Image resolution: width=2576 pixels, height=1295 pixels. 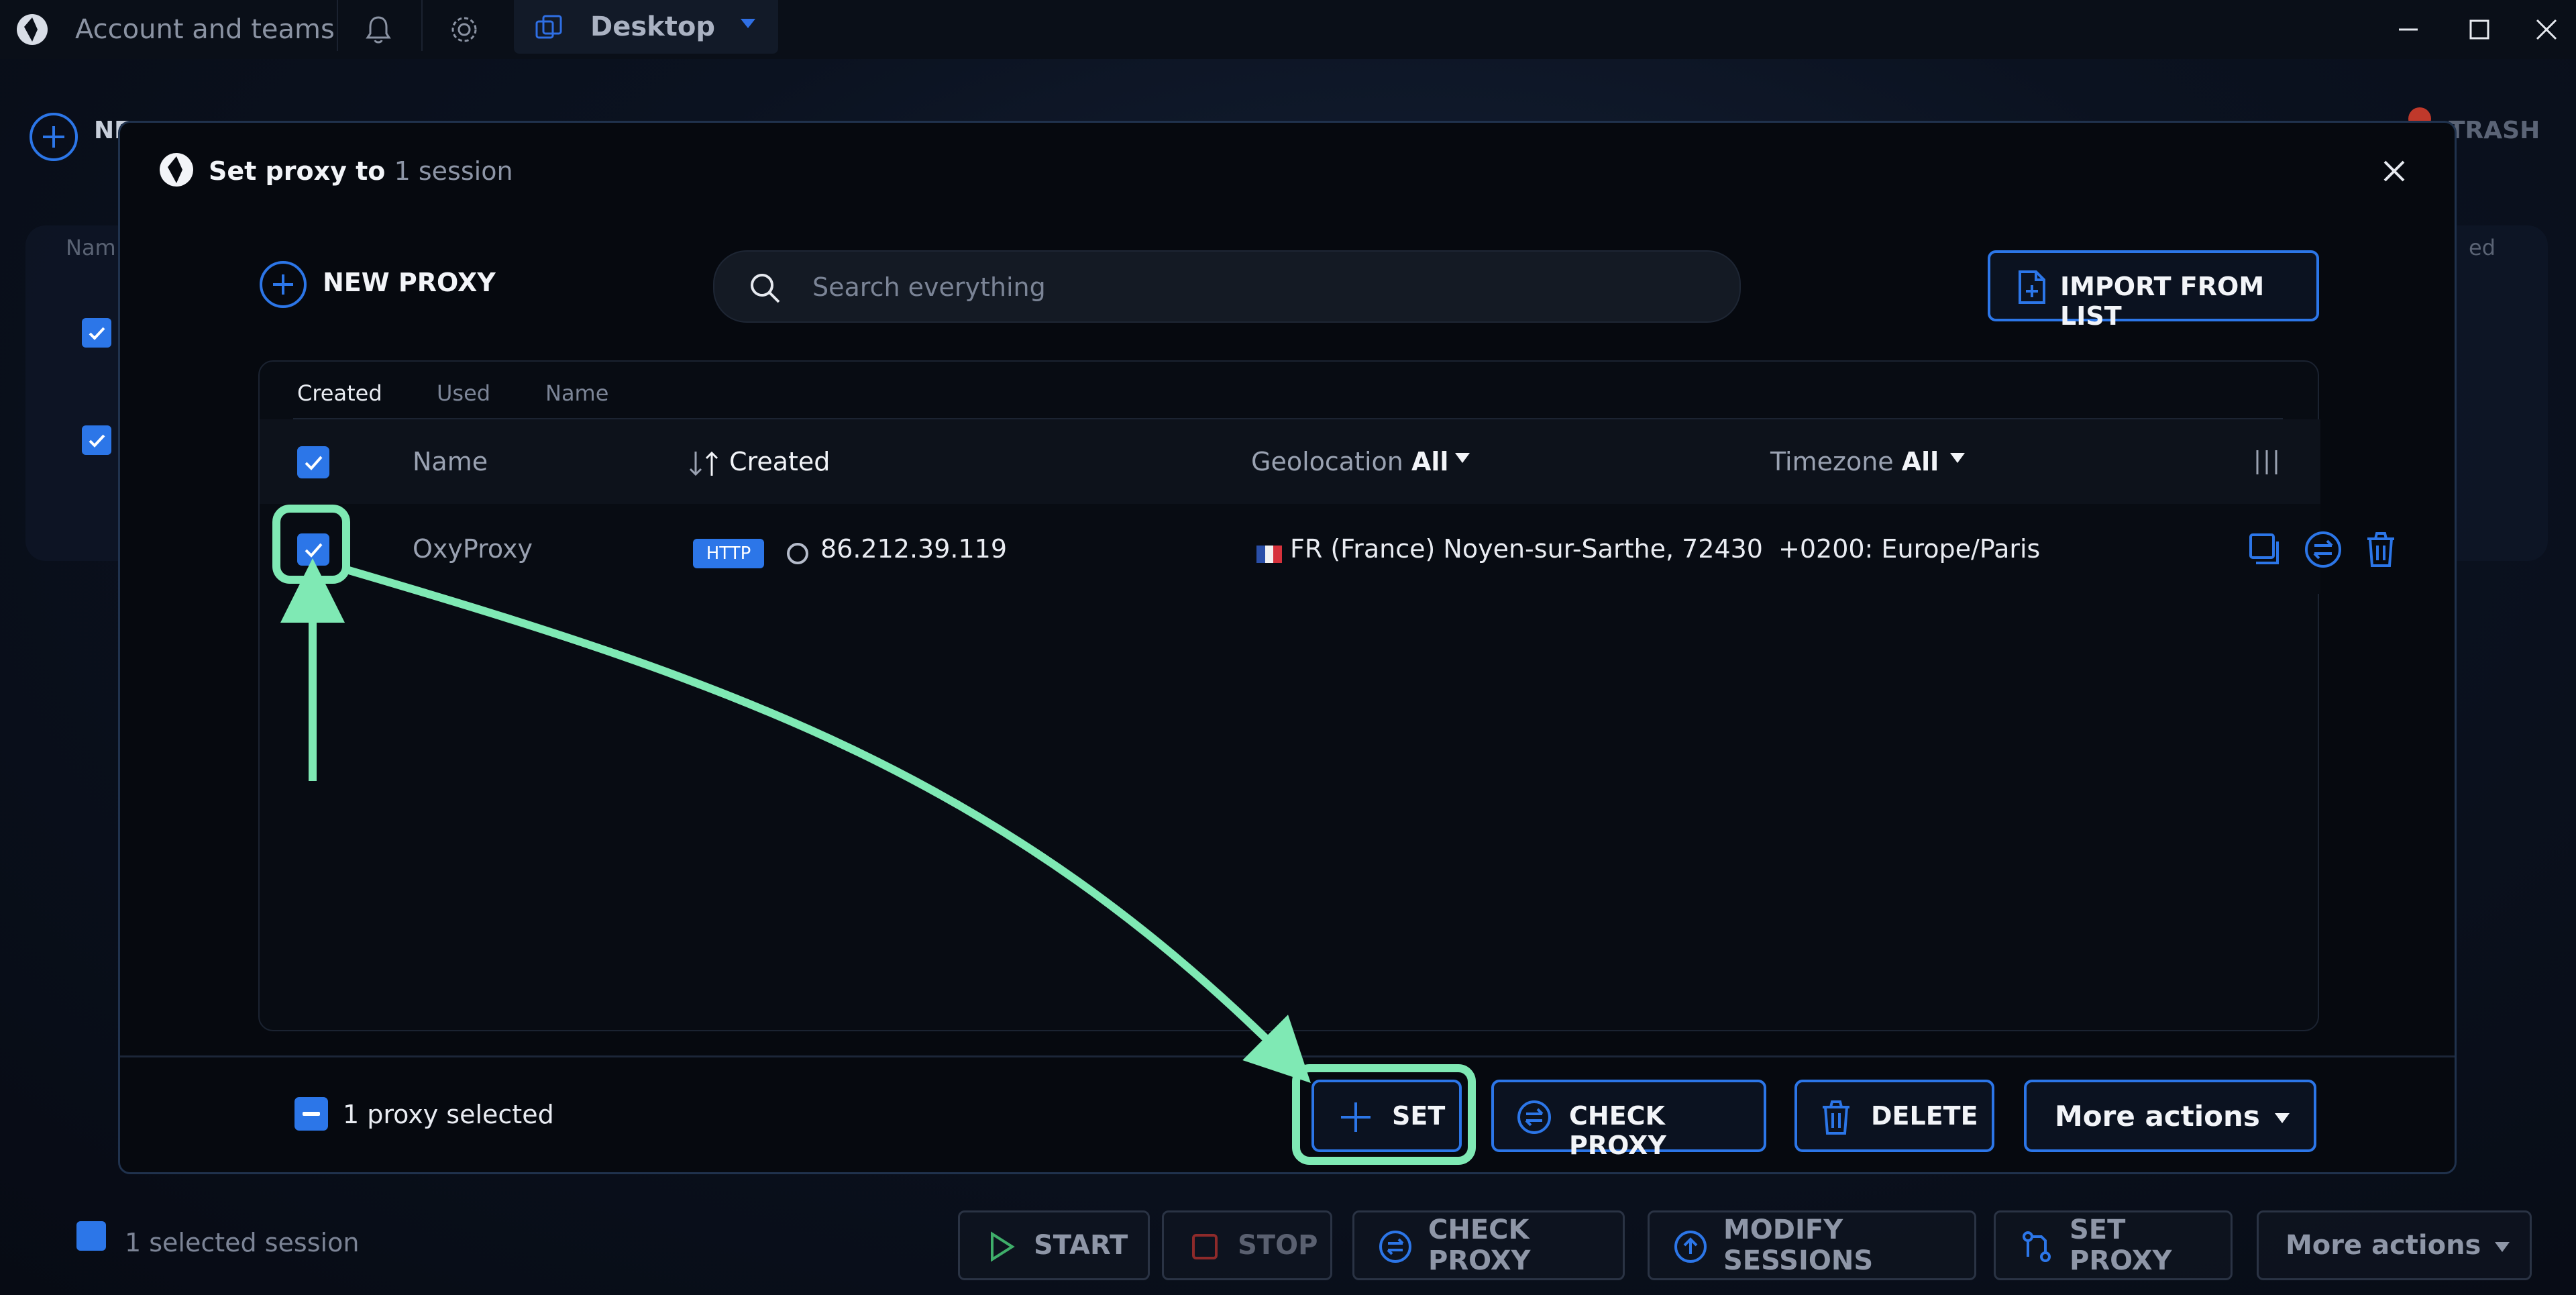 What do you see at coordinates (1278, 1245) in the screenshot?
I see `stop-button-label: STOP` at bounding box center [1278, 1245].